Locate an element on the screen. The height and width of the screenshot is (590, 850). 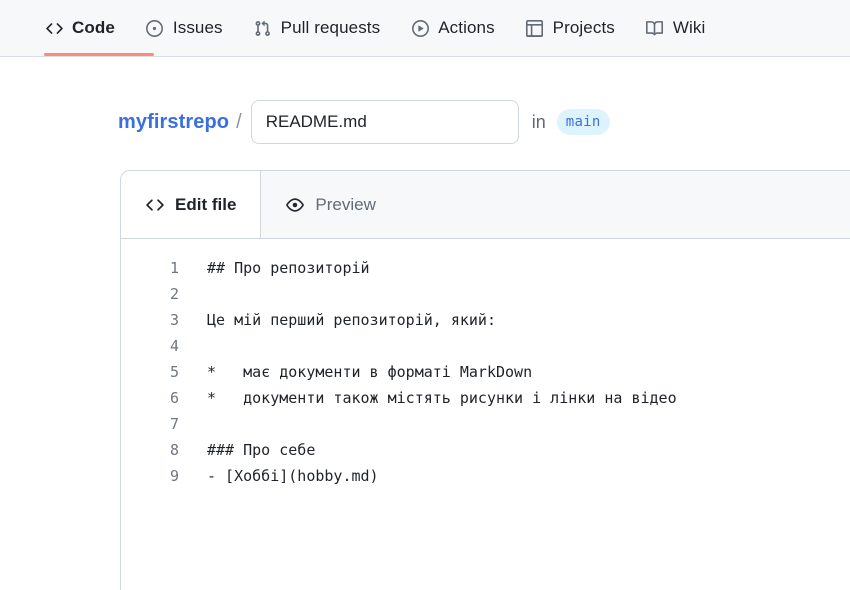
code-line: 3 Це мій перший репозиторій, який: is located at coordinates (485, 320).